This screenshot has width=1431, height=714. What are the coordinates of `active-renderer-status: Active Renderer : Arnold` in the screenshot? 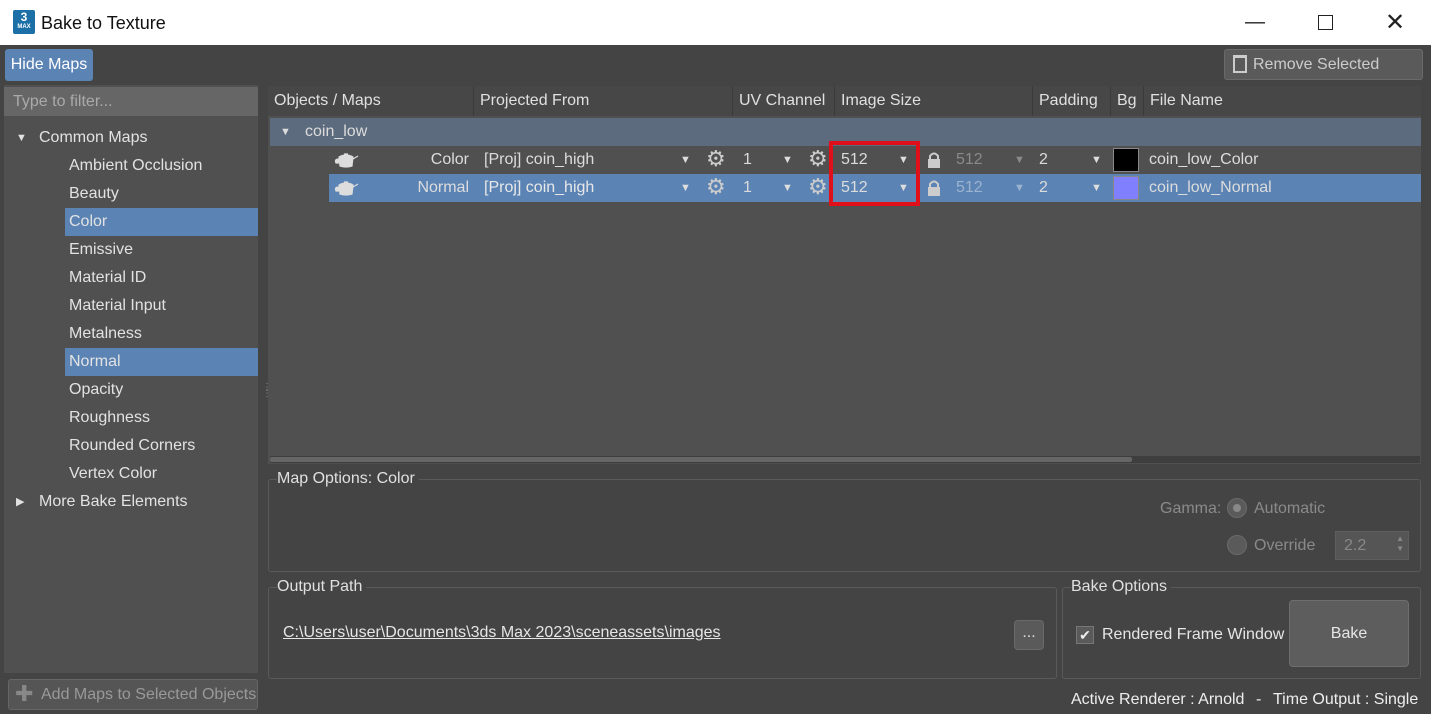 It's located at (1158, 699).